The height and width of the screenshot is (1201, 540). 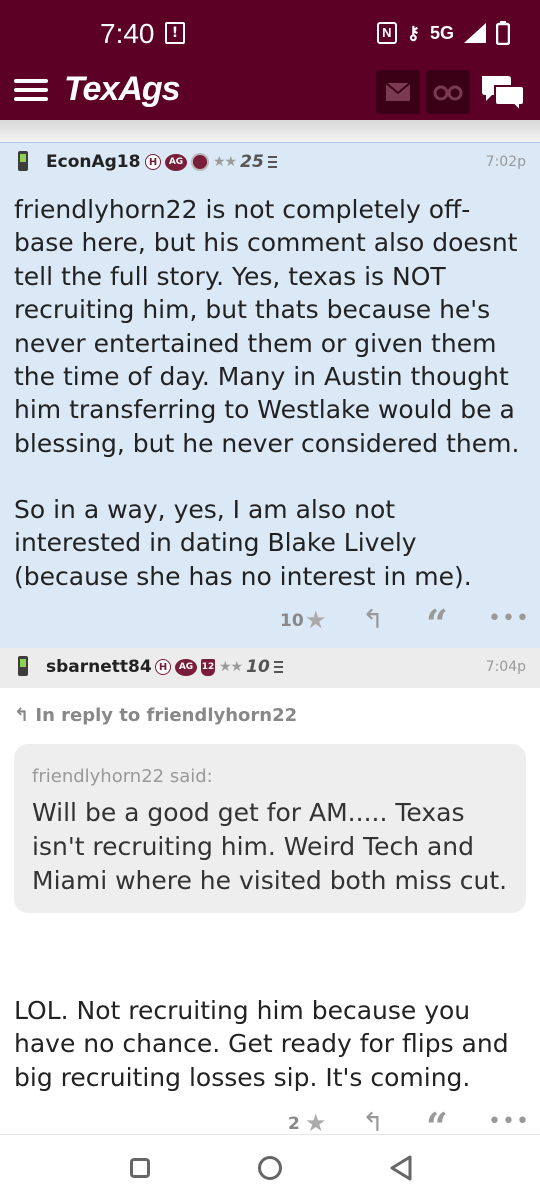 What do you see at coordinates (437, 623) in the screenshot?
I see `quote-icon: “` at bounding box center [437, 623].